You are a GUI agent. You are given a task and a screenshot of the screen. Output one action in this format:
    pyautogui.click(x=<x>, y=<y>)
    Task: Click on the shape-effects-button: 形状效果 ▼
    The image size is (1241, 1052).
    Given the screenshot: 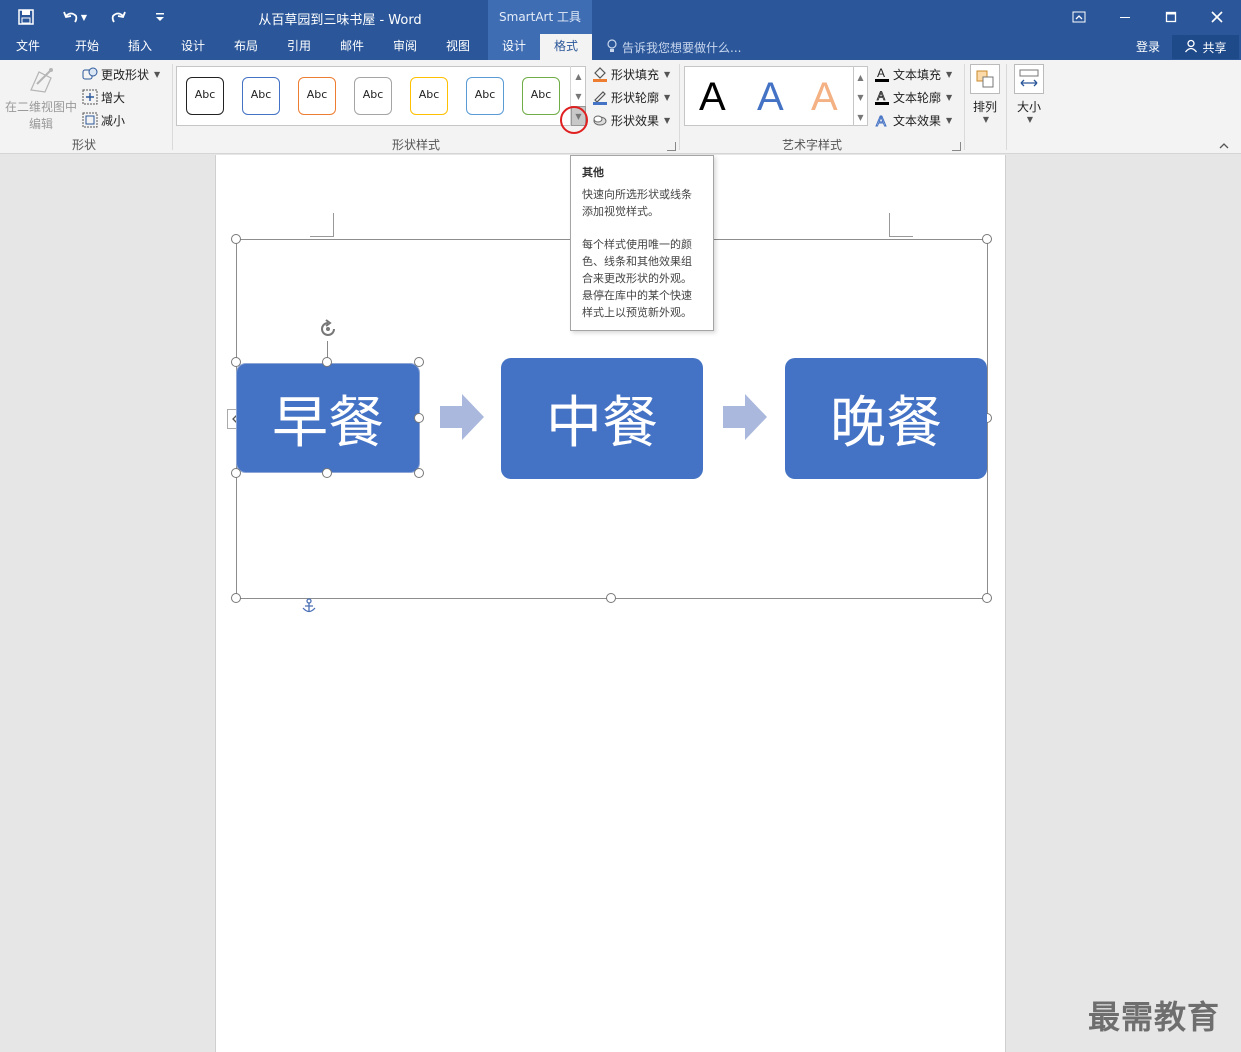 What is the action you would take?
    pyautogui.click(x=631, y=120)
    